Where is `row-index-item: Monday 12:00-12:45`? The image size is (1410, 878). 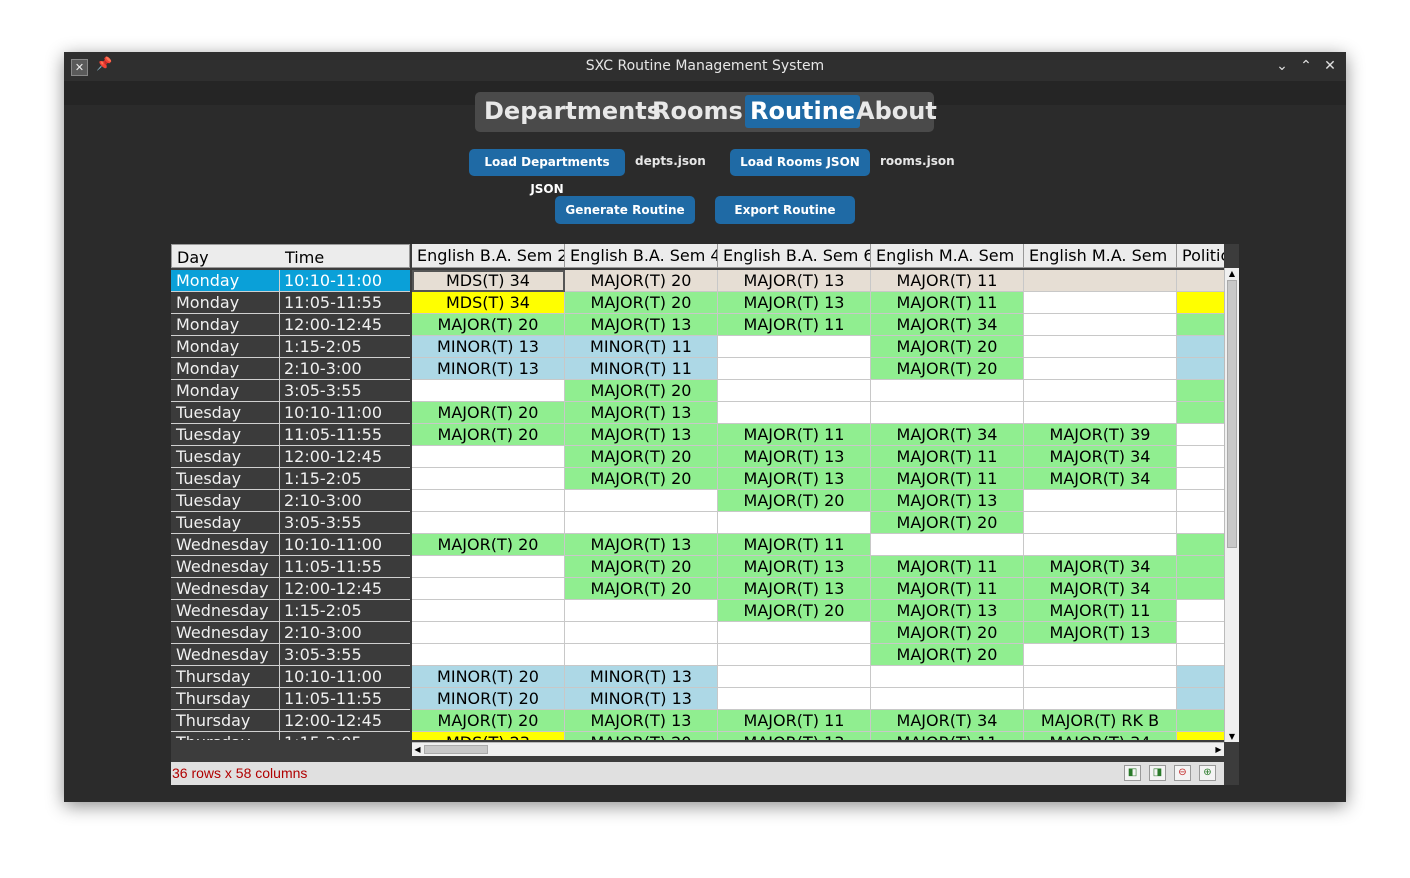 row-index-item: Monday 12:00-12:45 is located at coordinates (290, 325).